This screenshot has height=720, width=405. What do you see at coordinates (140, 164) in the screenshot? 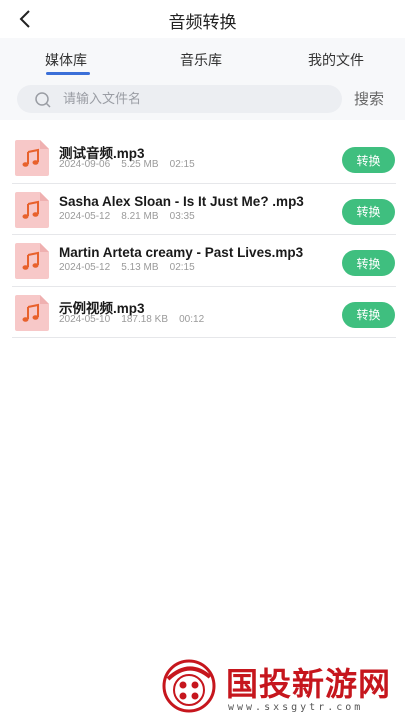
I see `file-size: 5.25 MB` at bounding box center [140, 164].